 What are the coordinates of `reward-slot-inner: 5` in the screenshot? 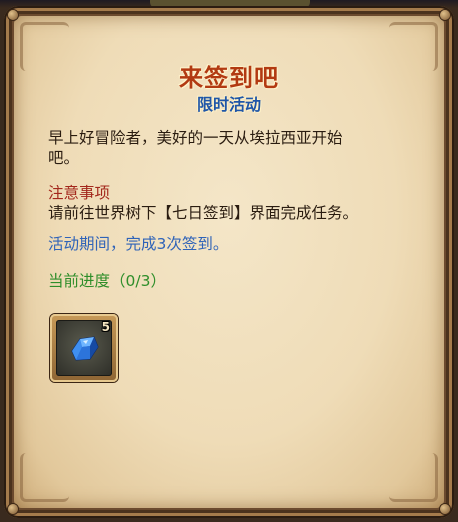 It's located at (84, 348).